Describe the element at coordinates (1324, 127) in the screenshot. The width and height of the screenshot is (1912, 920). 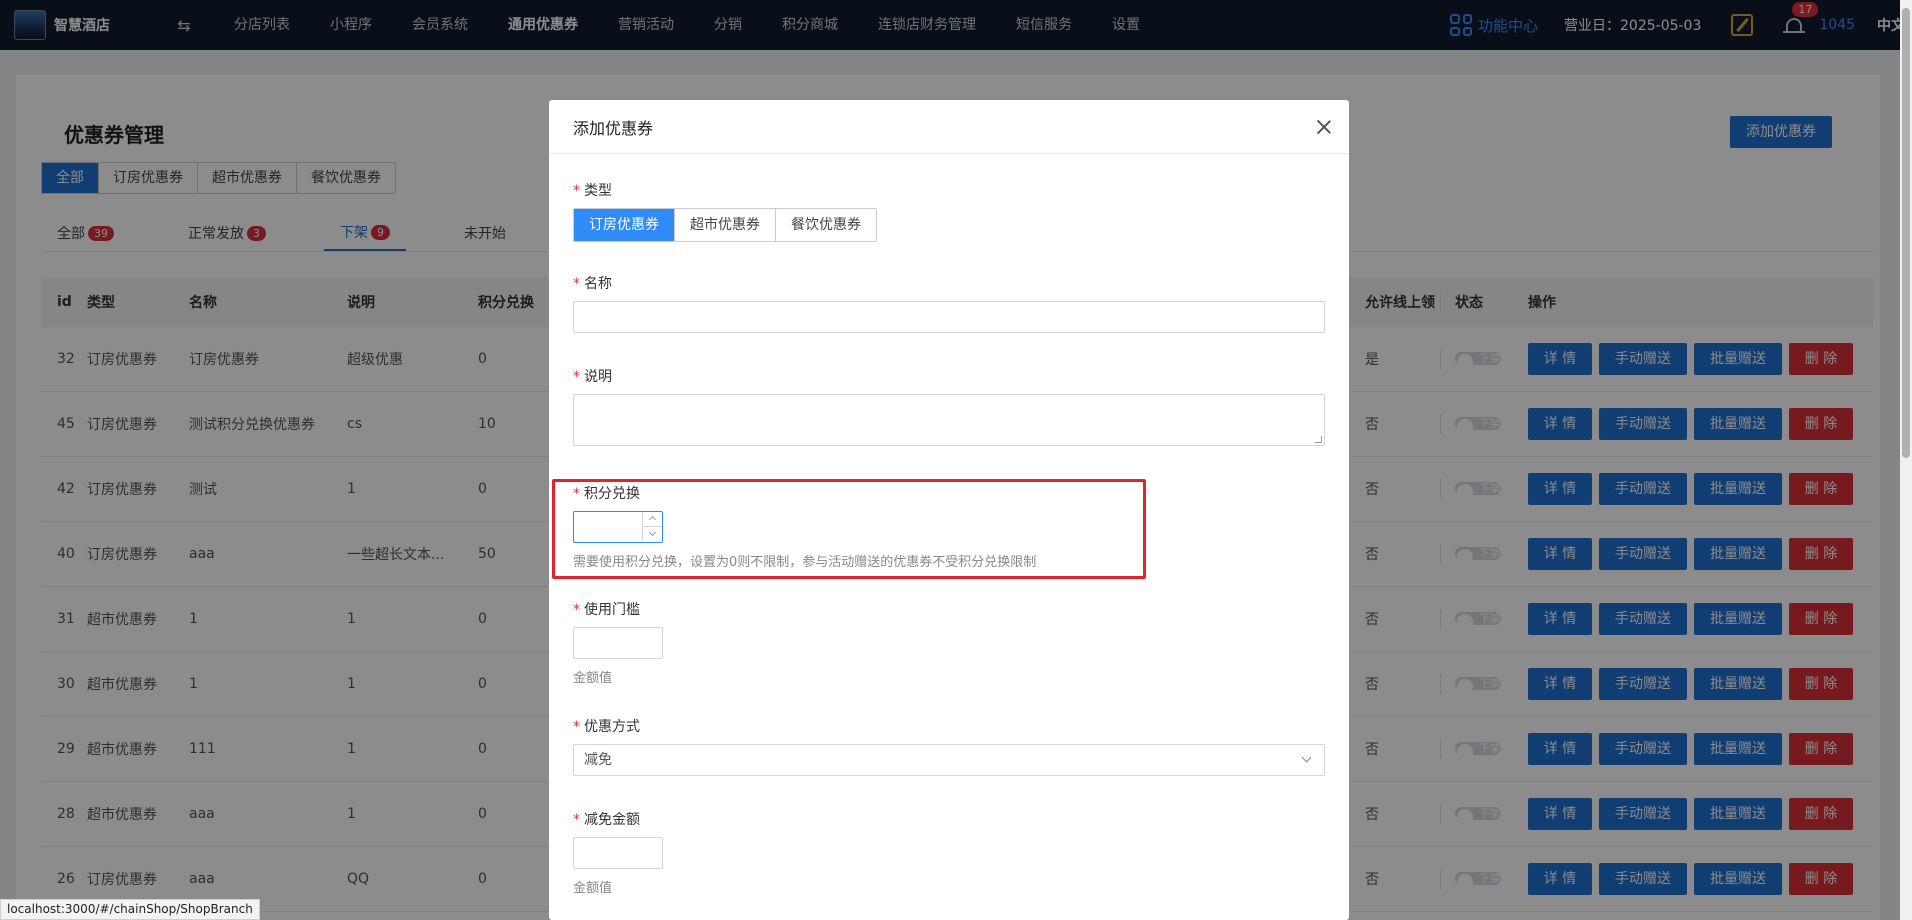
I see `close-icon` at that location.